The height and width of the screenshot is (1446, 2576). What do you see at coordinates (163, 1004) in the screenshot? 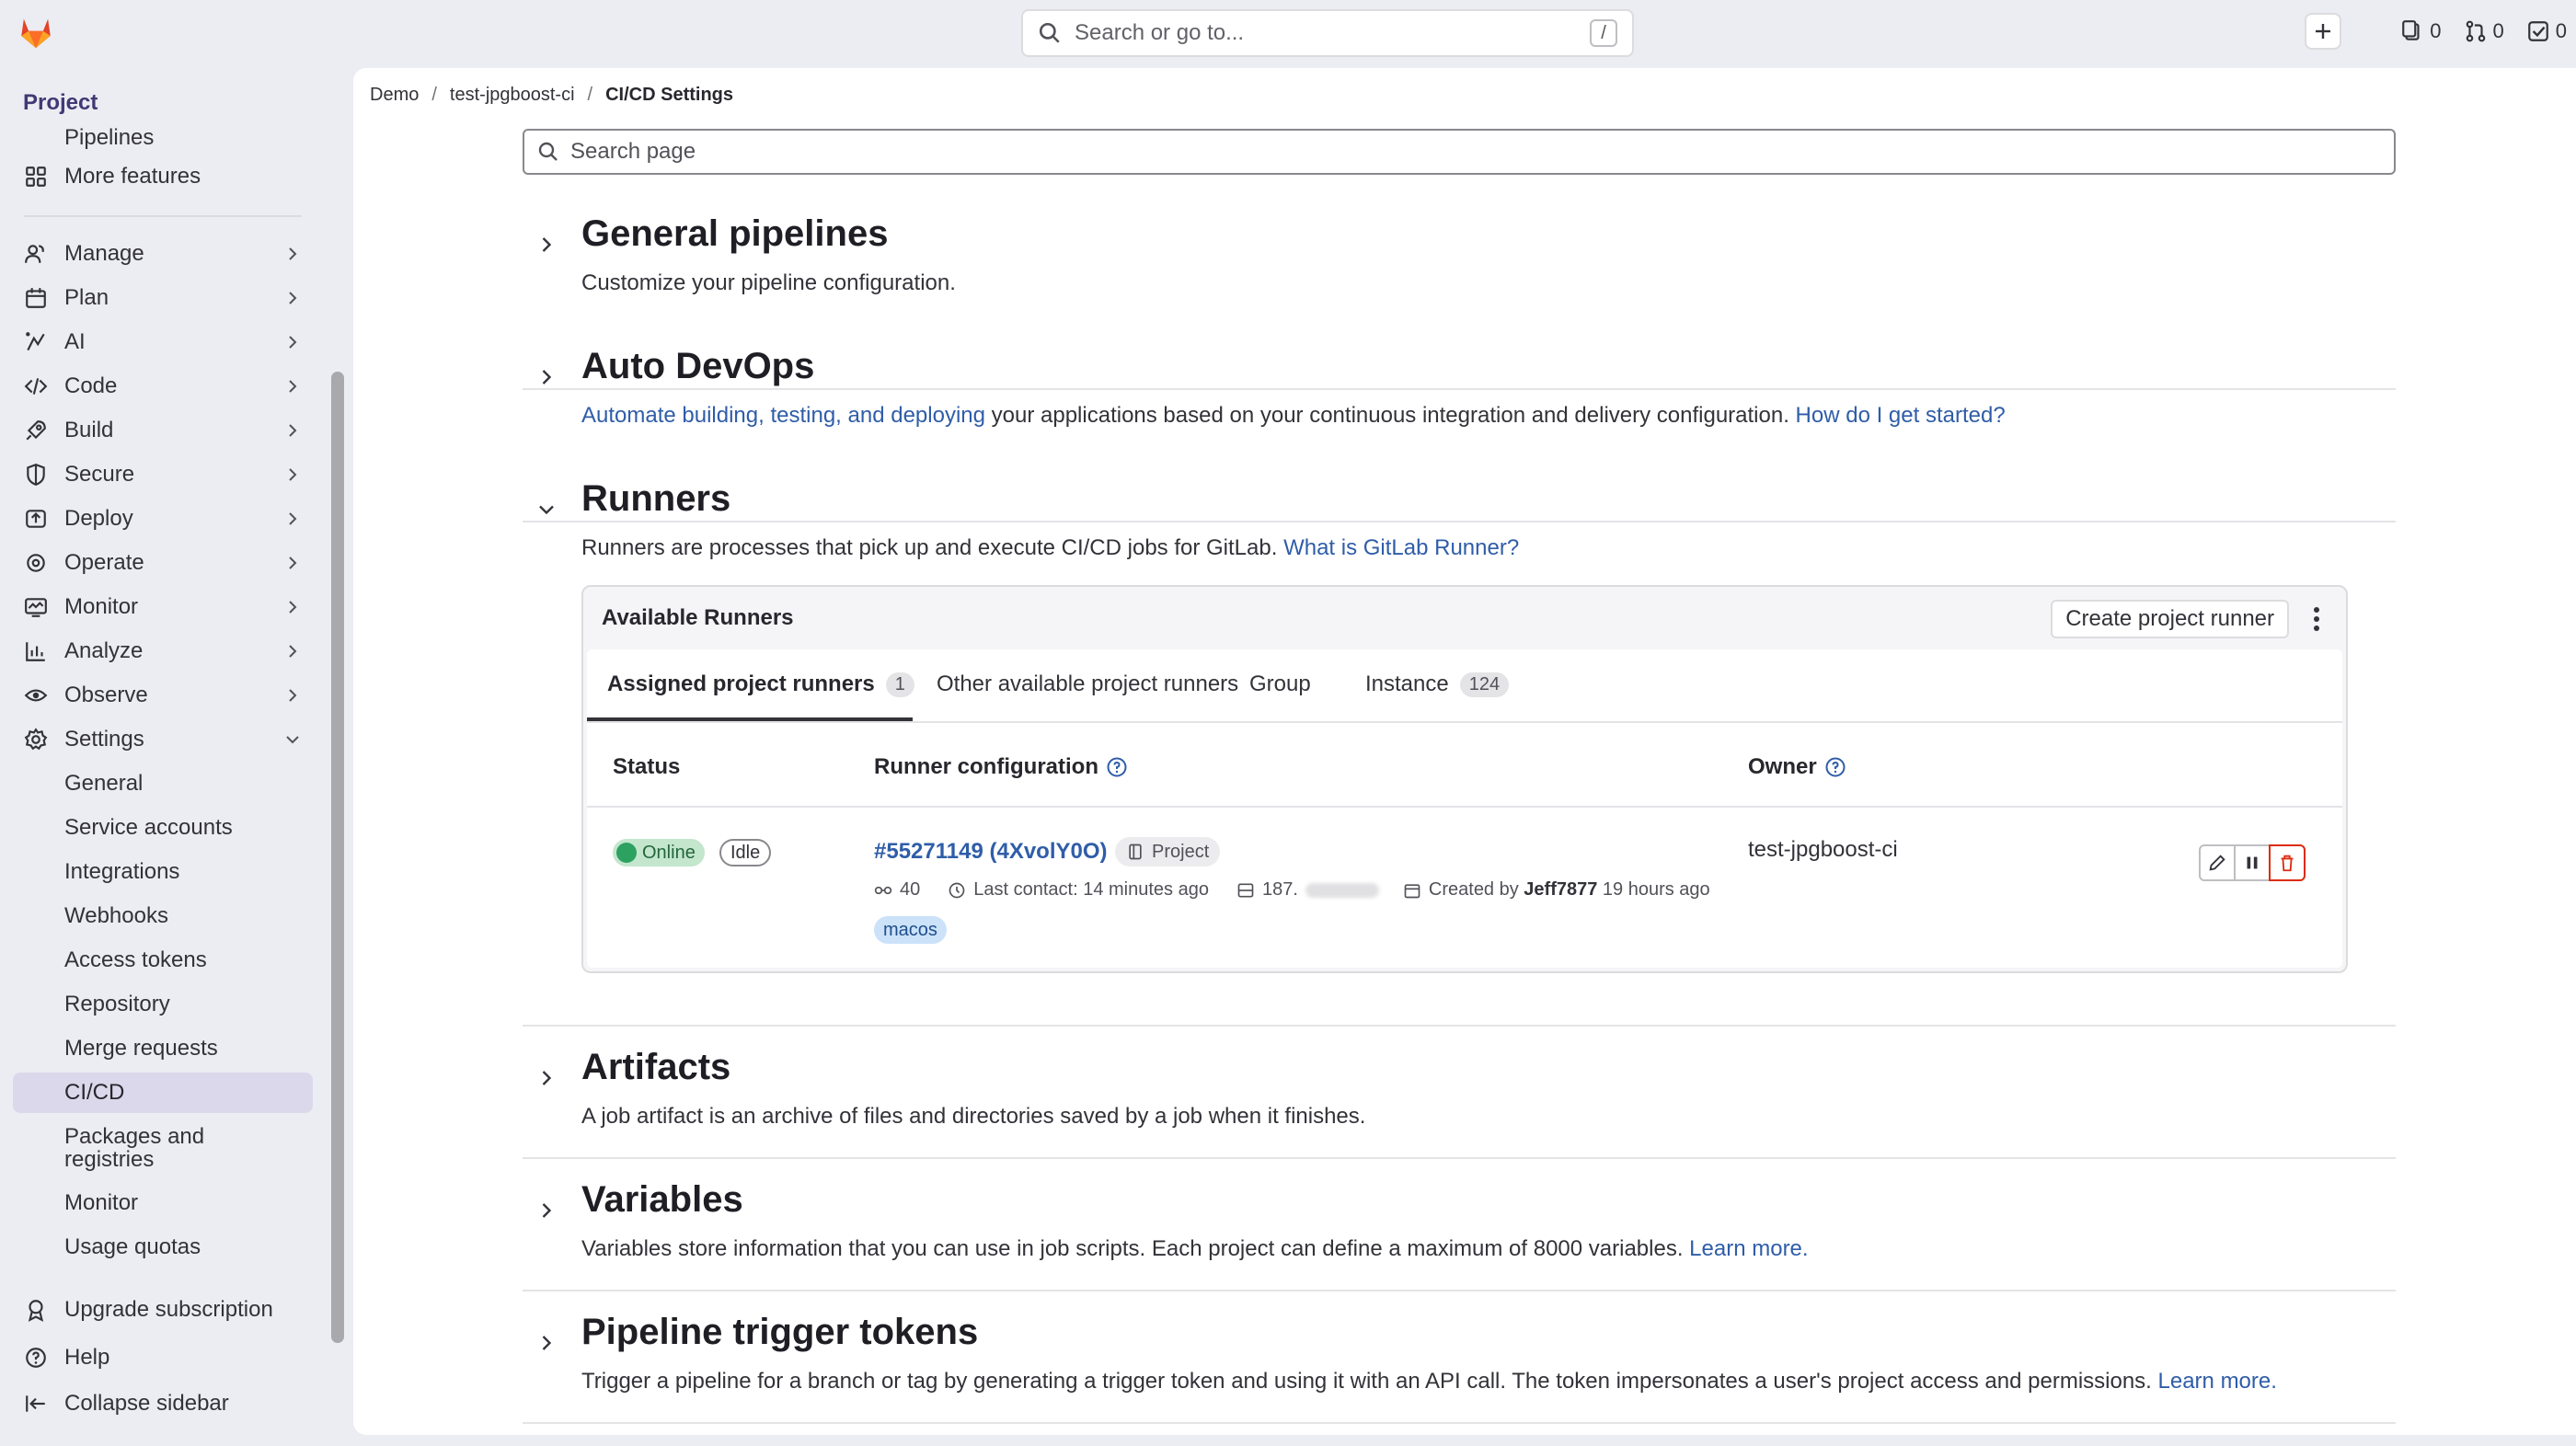
I see `sidebar-settings-repository: Repository` at bounding box center [163, 1004].